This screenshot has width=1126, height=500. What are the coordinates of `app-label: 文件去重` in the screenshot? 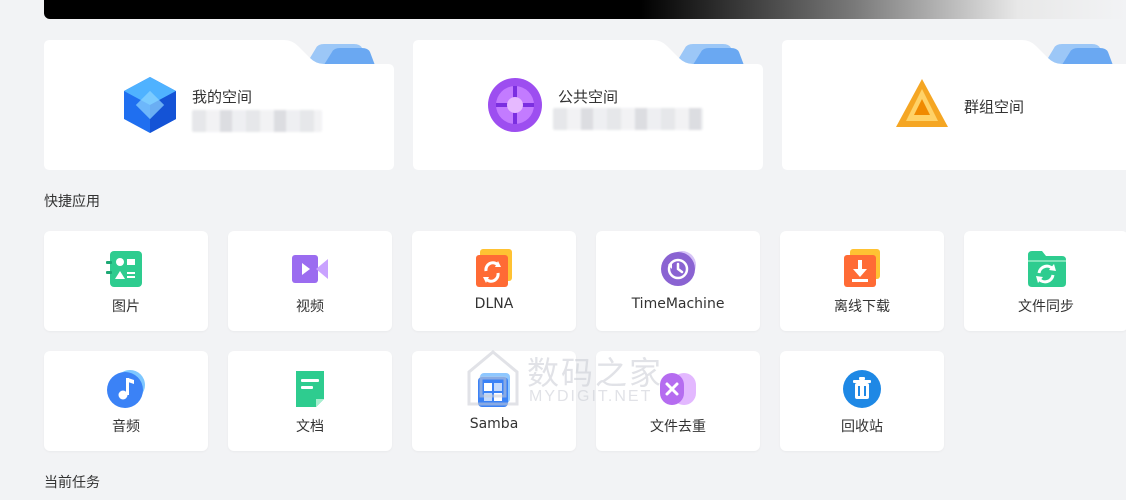 It's located at (678, 427).